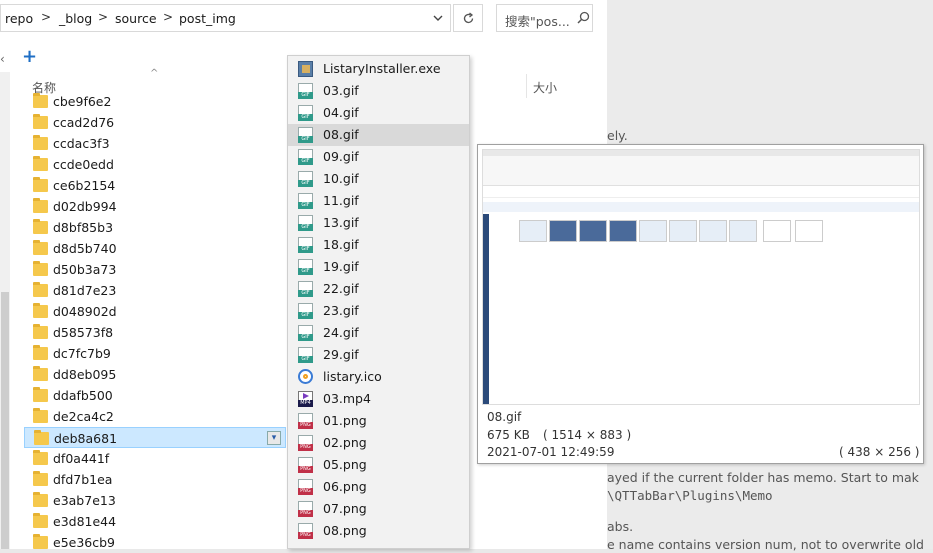  What do you see at coordinates (468, 18) in the screenshot?
I see `refresh-button` at bounding box center [468, 18].